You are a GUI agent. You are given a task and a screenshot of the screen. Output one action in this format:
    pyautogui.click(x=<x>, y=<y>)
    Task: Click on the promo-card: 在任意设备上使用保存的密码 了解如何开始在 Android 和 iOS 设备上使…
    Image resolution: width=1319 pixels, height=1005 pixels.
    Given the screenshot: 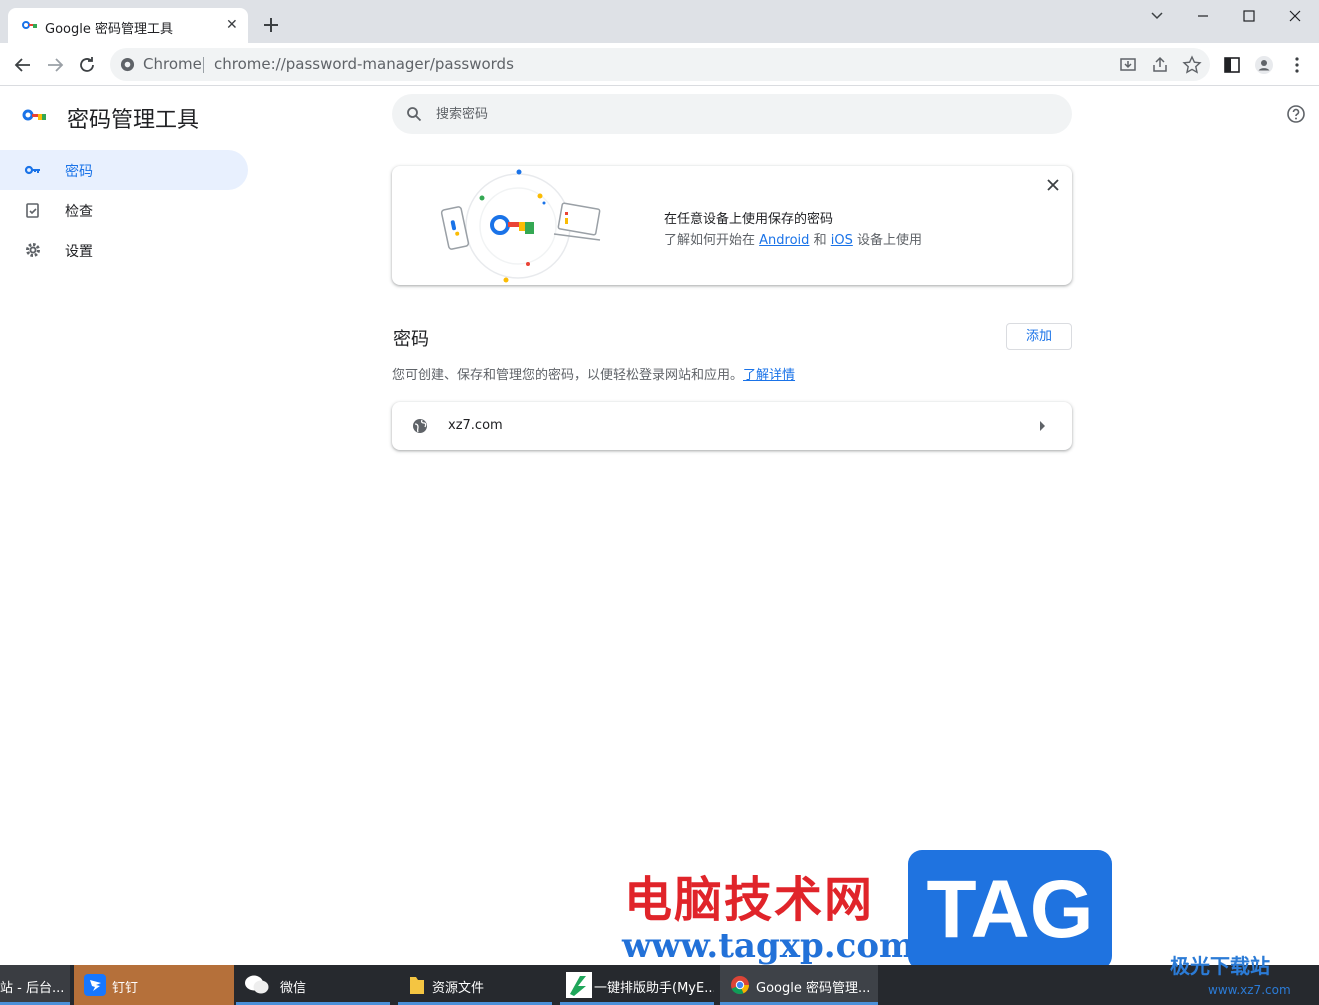 What is the action you would take?
    pyautogui.click(x=732, y=225)
    